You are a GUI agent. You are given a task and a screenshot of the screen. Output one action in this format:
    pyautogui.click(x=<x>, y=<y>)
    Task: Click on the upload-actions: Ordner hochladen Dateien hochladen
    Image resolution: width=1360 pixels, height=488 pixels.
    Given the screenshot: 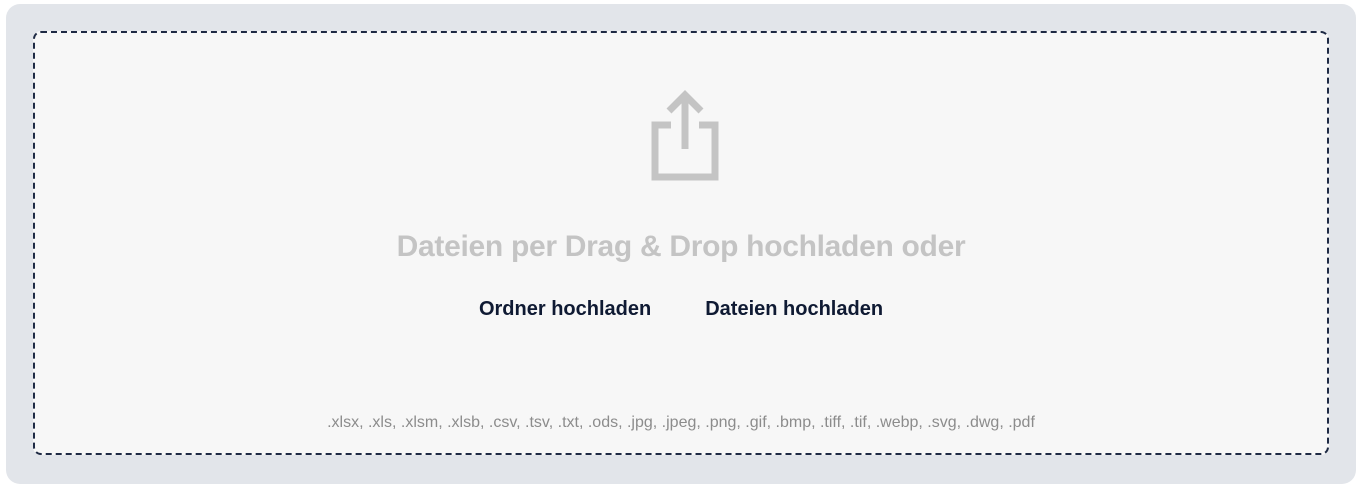 What is the action you would take?
    pyautogui.click(x=681, y=309)
    